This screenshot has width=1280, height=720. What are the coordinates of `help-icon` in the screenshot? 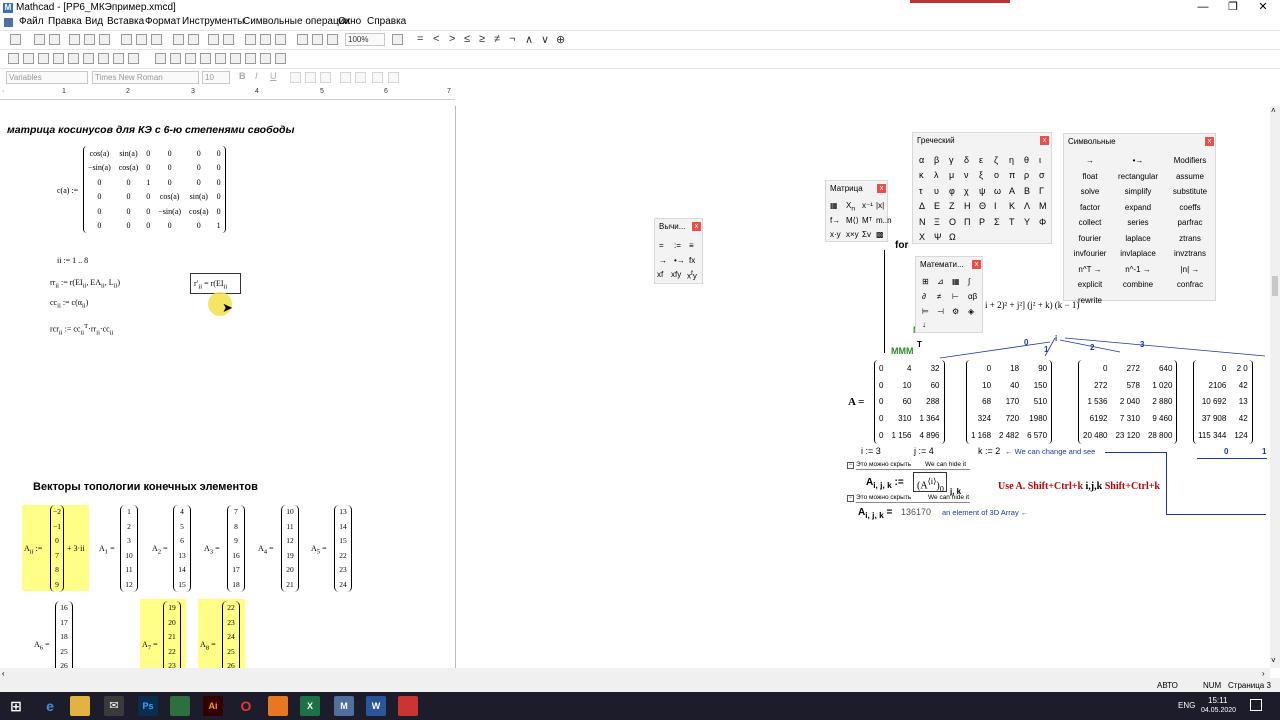 It's located at (397, 39).